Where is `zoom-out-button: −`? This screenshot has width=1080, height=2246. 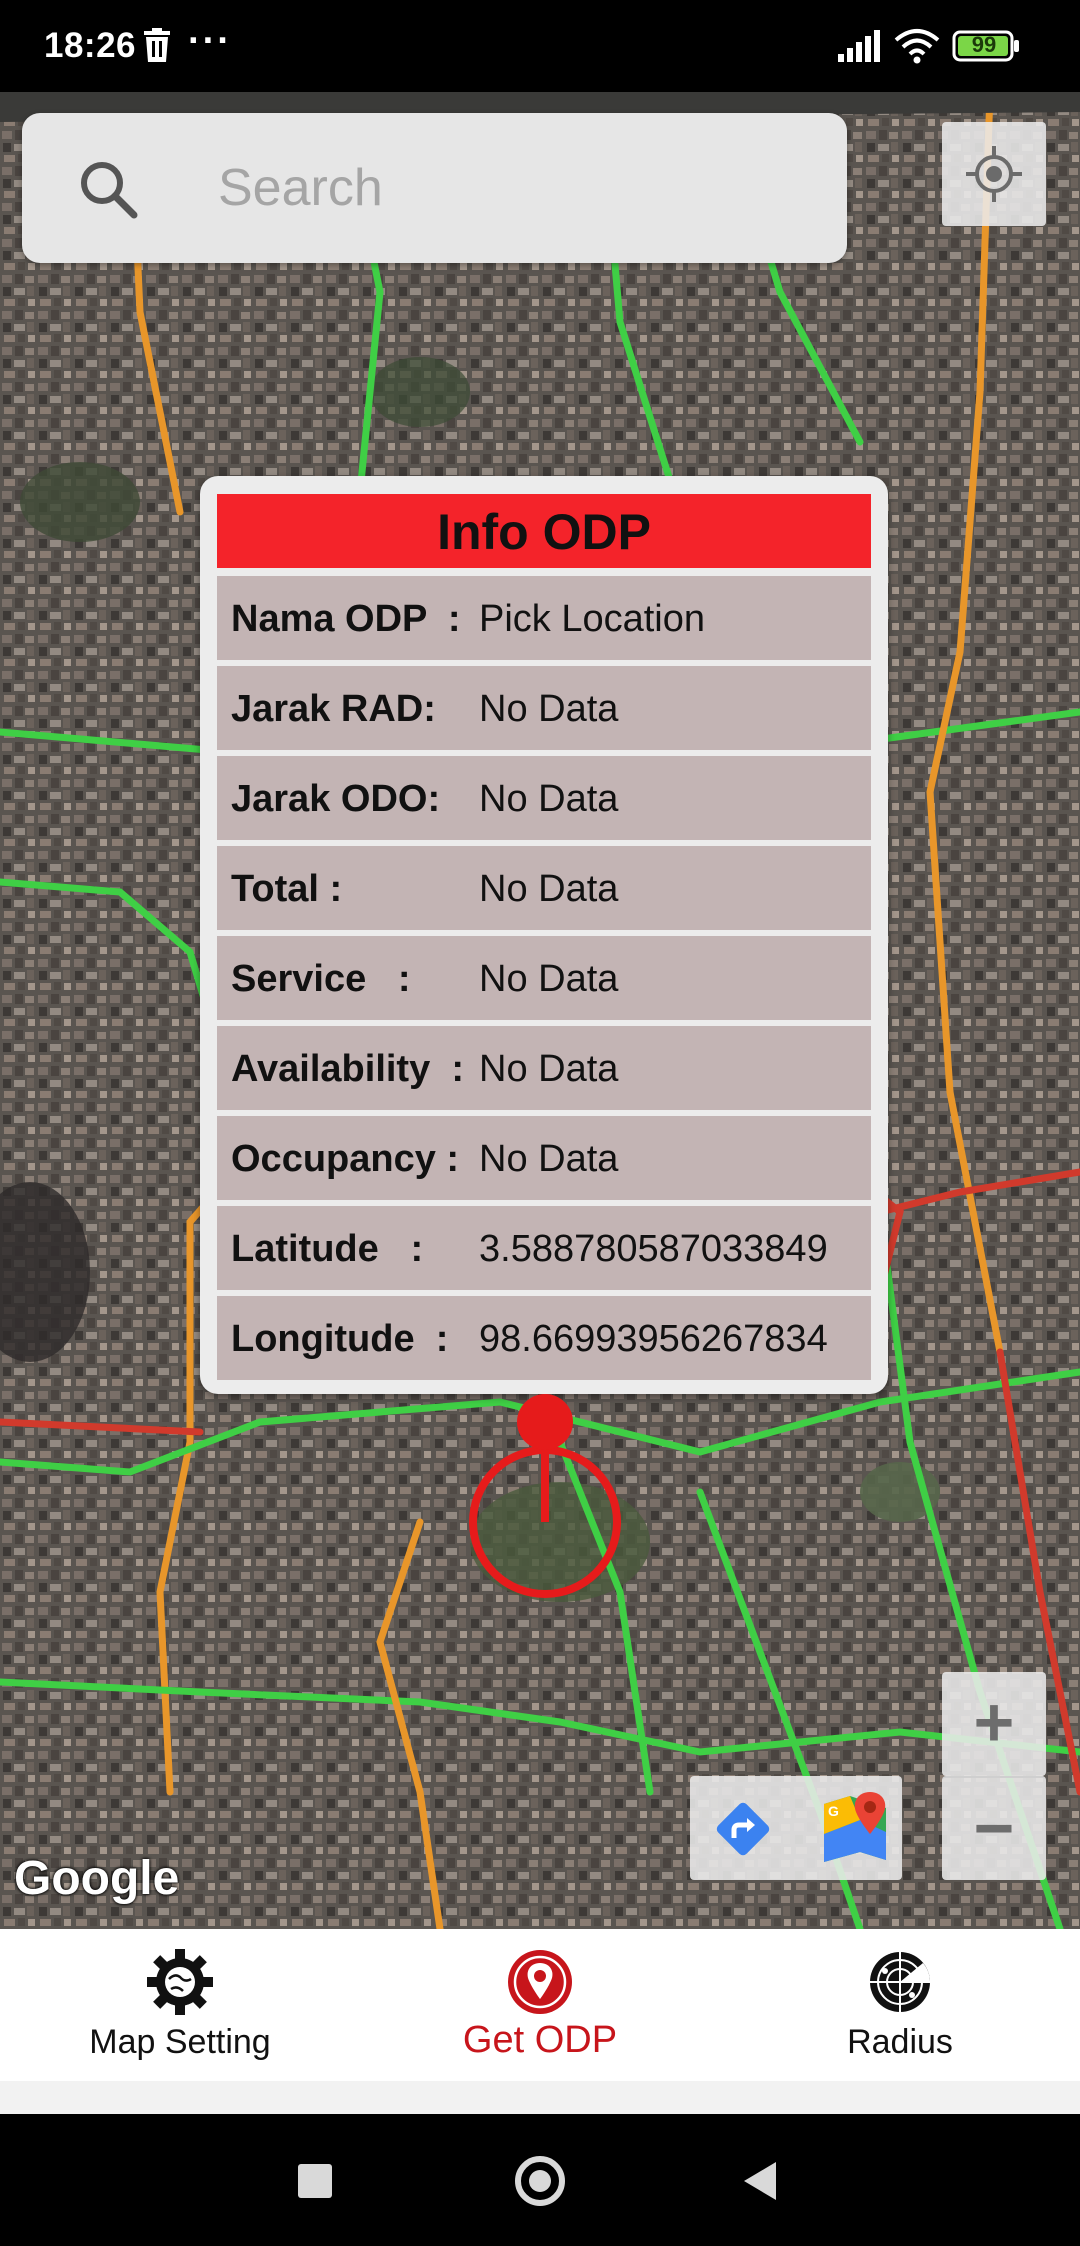 zoom-out-button: − is located at coordinates (994, 1828).